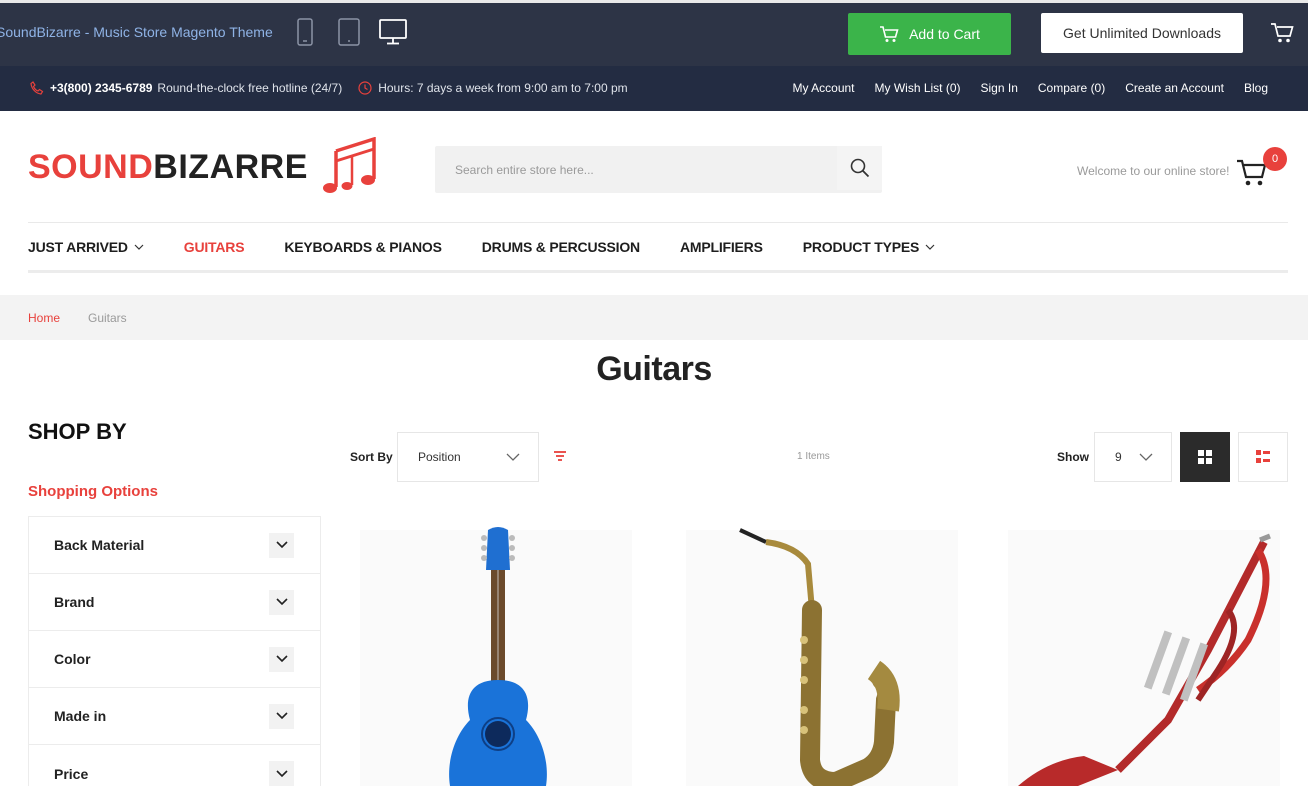 The height and width of the screenshot is (786, 1308). I want to click on demo-title: SoundBizarre - Music Store Magento Theme, so click(136, 32).